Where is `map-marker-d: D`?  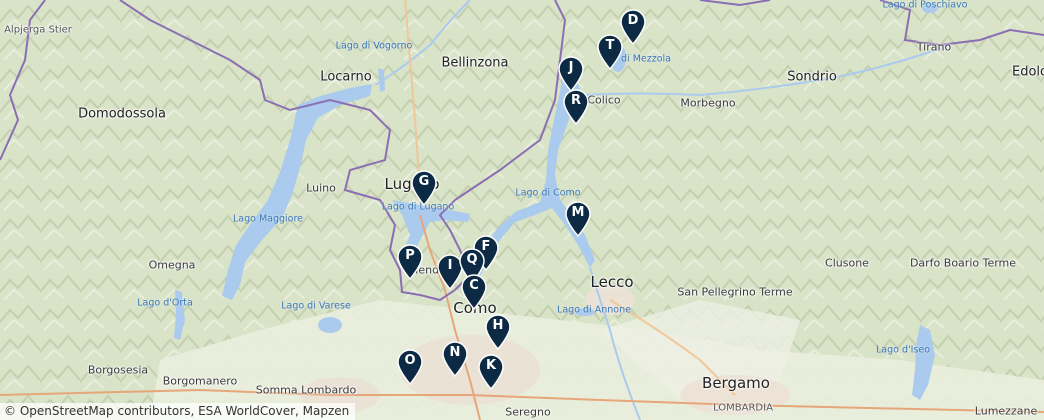 map-marker-d: D is located at coordinates (633, 27).